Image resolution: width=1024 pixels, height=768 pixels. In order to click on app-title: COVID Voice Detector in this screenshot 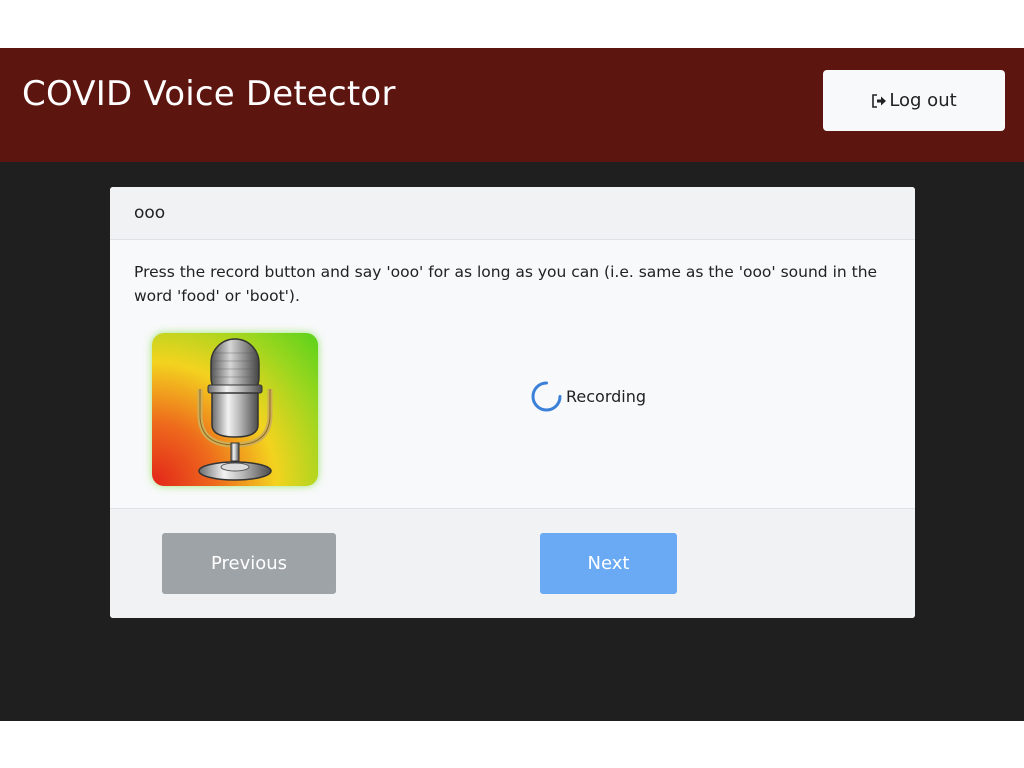, I will do `click(209, 94)`.